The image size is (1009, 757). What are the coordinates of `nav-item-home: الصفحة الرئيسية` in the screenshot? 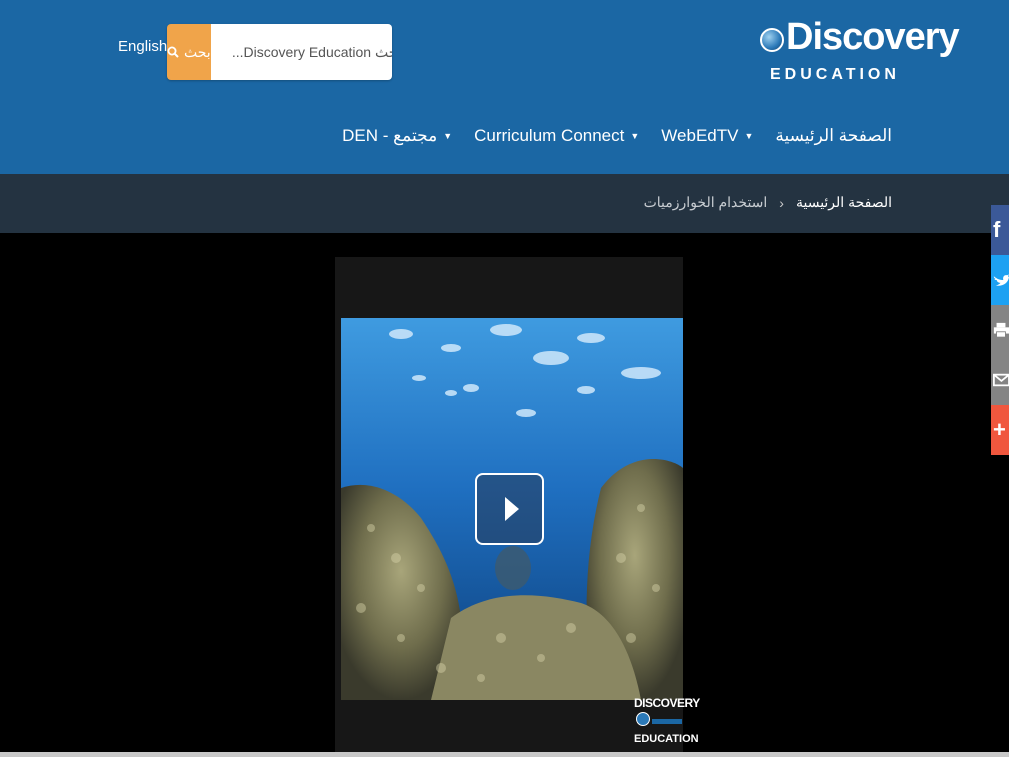 It's located at (833, 136).